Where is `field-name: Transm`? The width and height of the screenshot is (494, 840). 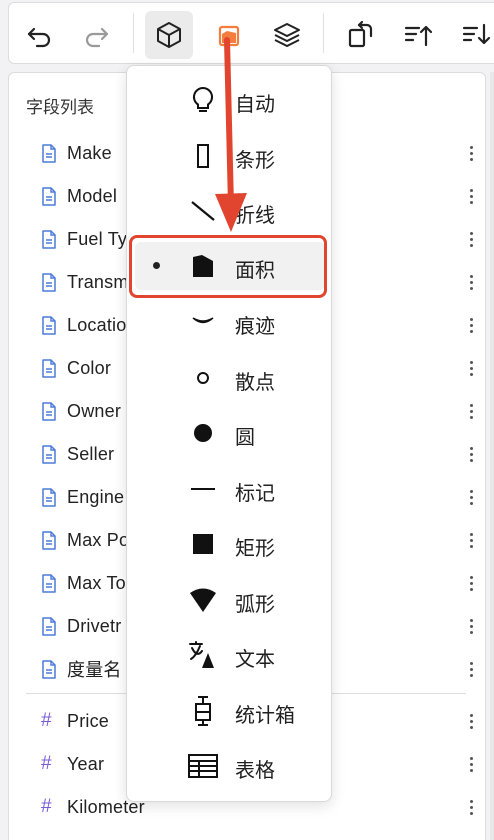
field-name: Transm is located at coordinates (98, 281).